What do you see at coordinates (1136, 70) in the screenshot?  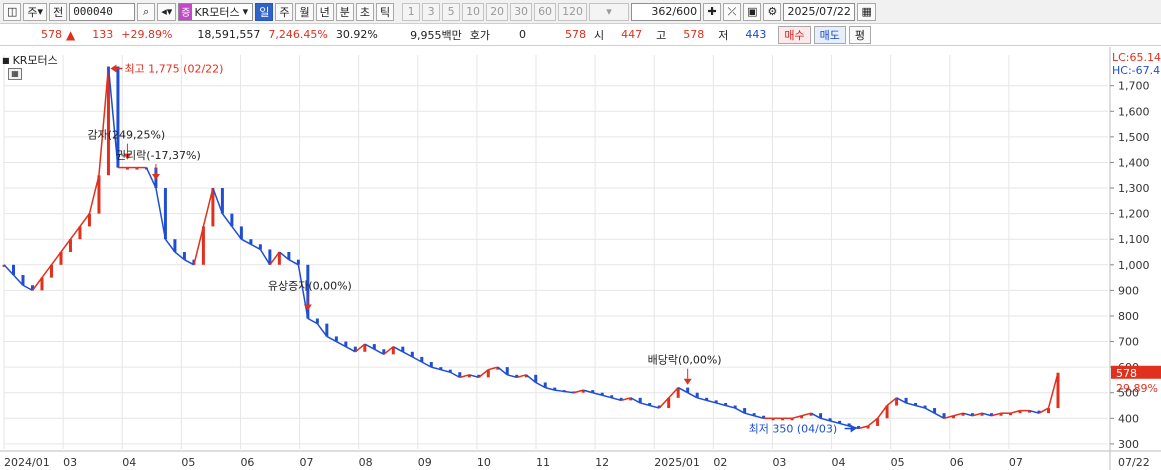 I see `hc-label: HC:-67.4` at bounding box center [1136, 70].